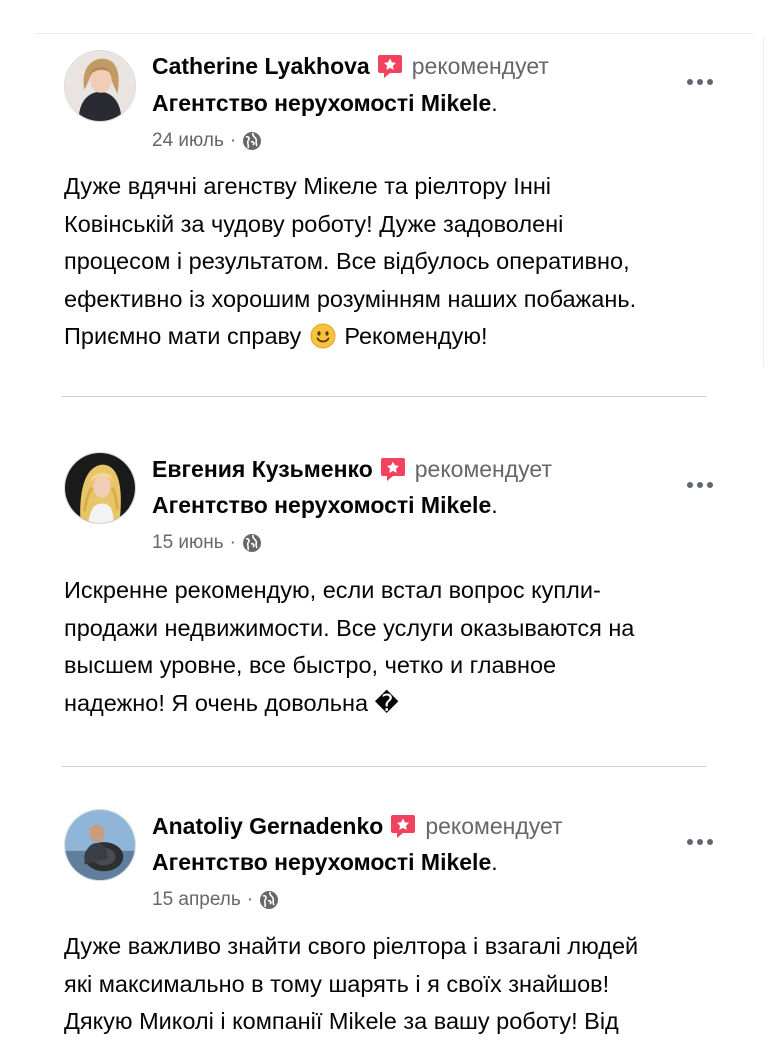 The image size is (775, 1041). I want to click on post-date: 15 апрель, so click(196, 900).